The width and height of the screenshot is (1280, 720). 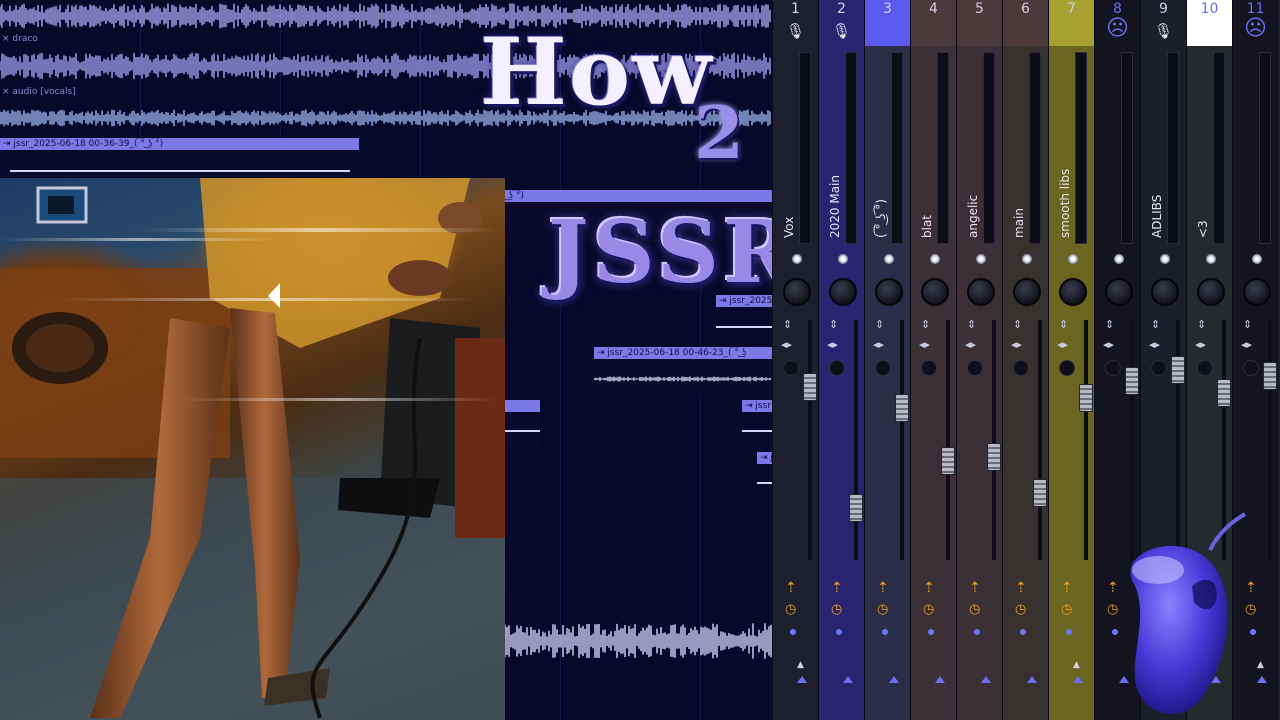 I want to click on mixer-strip-3: 3 ( ͡° ͜ʖ ͡°) ⇕ ◂▸ ⇡ ◷, so click(x=887, y=360).